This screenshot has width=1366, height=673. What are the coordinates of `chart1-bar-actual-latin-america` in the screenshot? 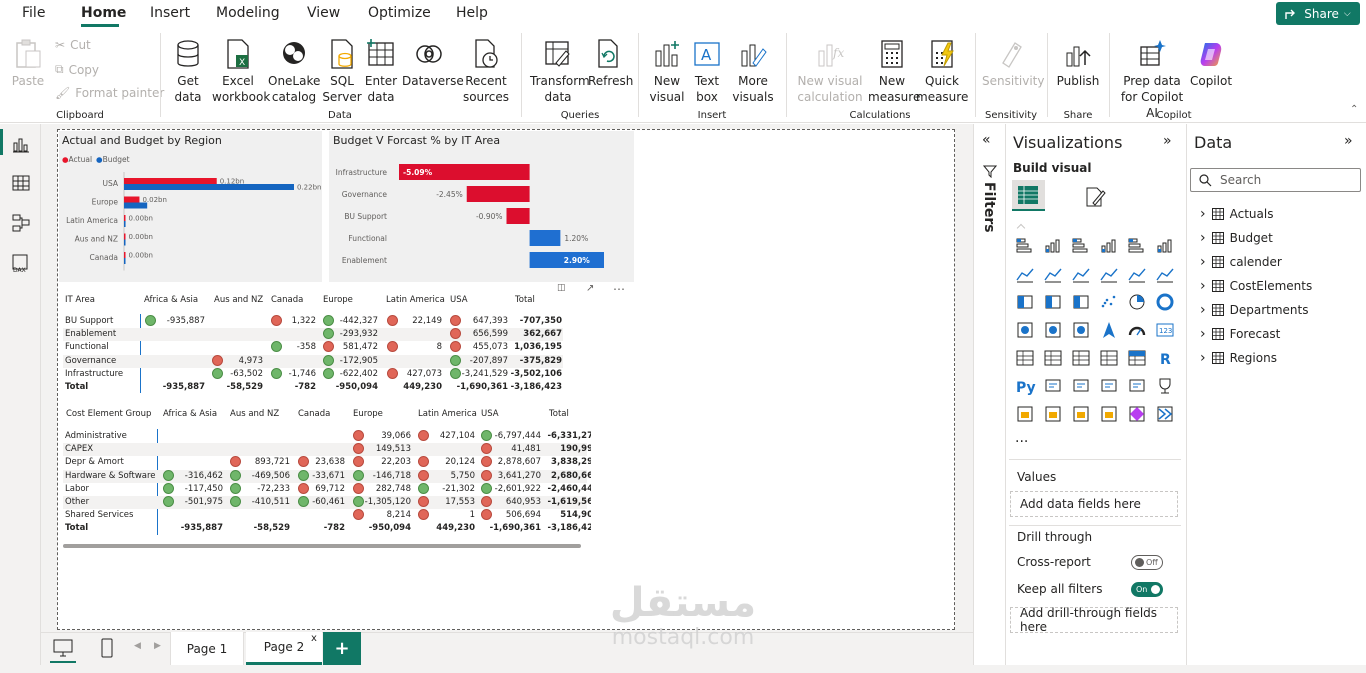 It's located at (125, 218).